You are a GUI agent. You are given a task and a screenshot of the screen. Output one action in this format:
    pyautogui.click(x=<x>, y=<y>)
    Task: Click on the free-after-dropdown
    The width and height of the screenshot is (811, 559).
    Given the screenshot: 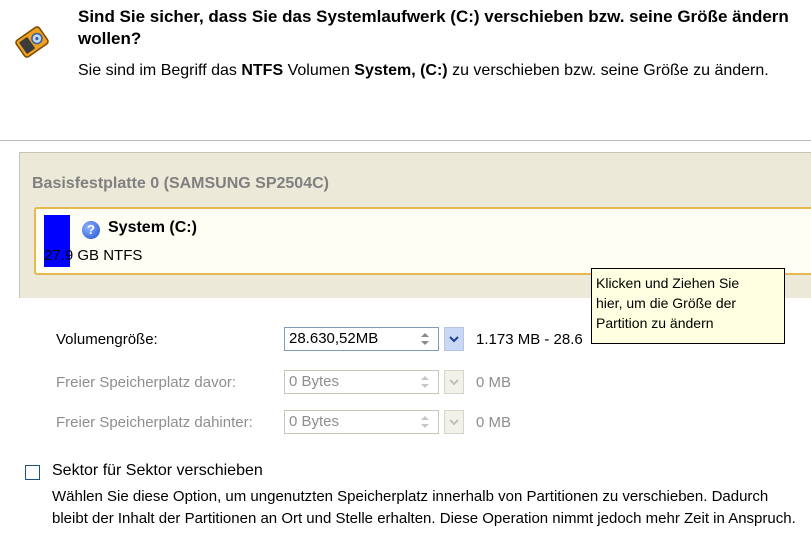 What is the action you would take?
    pyautogui.click(x=454, y=422)
    